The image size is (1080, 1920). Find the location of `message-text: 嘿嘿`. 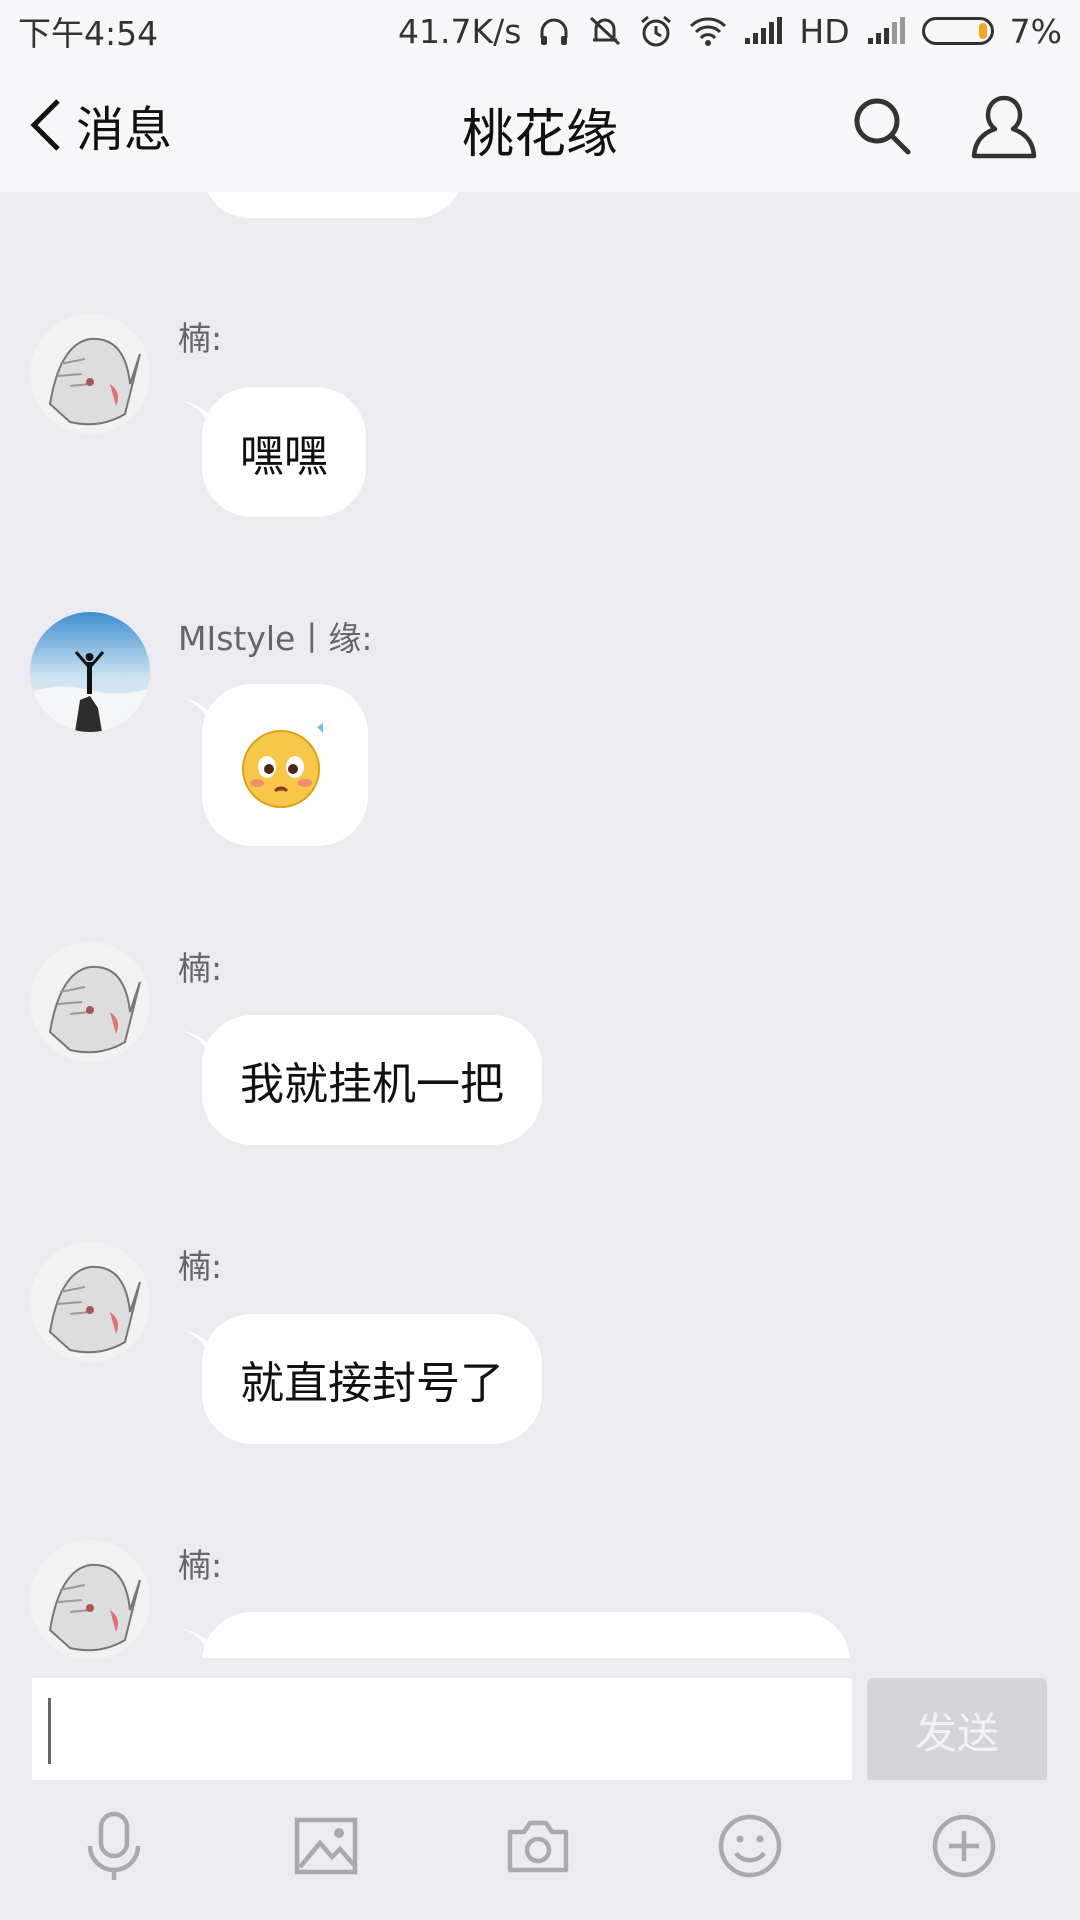

message-text: 嘿嘿 is located at coordinates (284, 456).